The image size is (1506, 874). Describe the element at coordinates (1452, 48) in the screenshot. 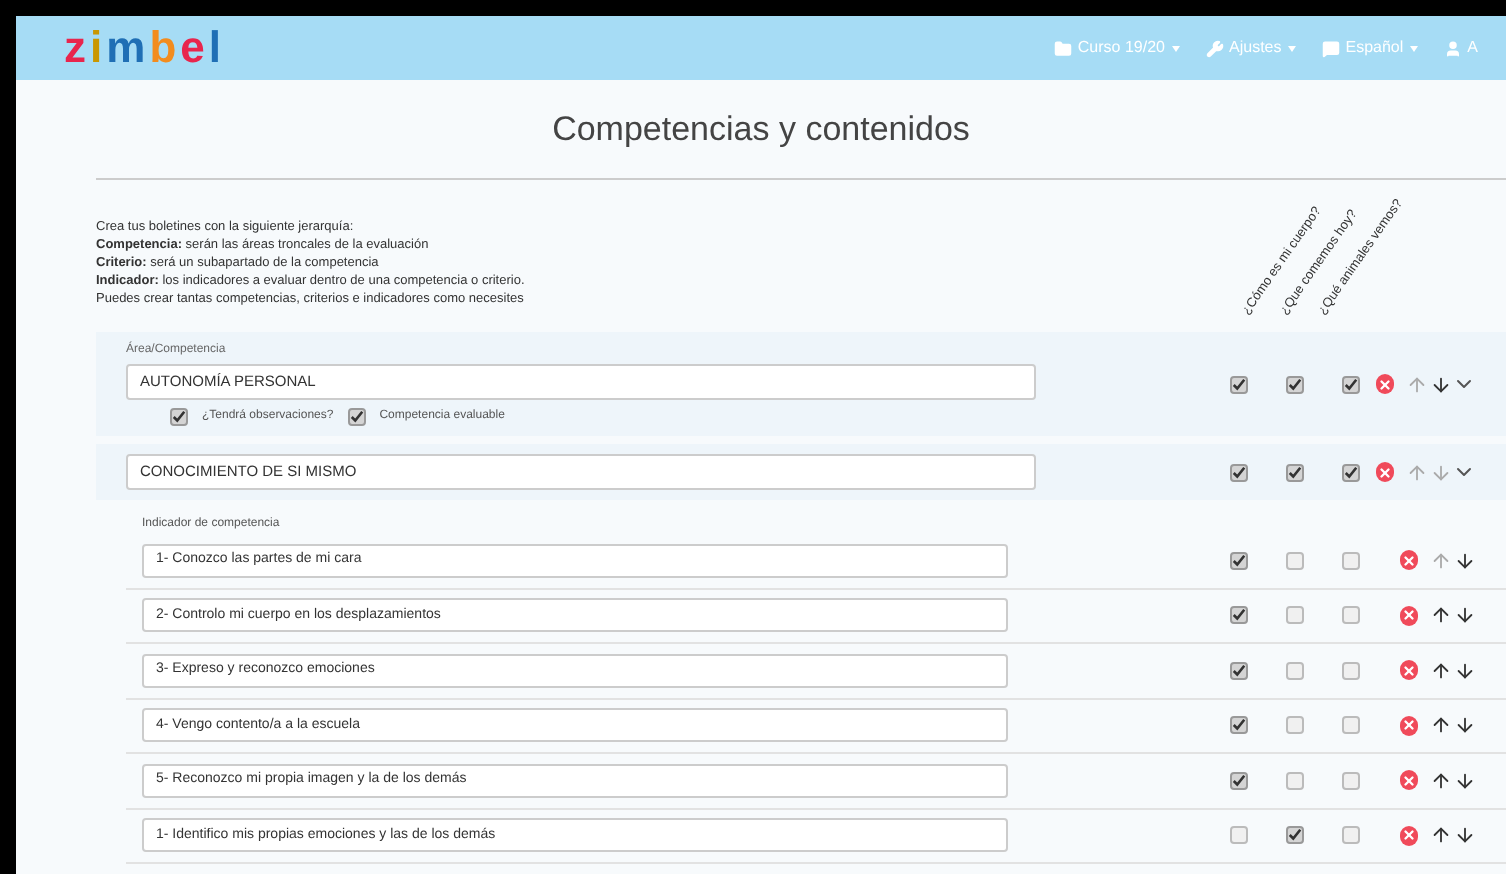

I see `user-icon` at that location.